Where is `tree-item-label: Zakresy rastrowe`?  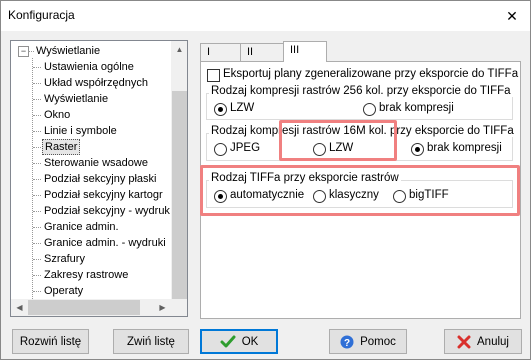
tree-item-label: Zakresy rastrowe is located at coordinates (86, 275).